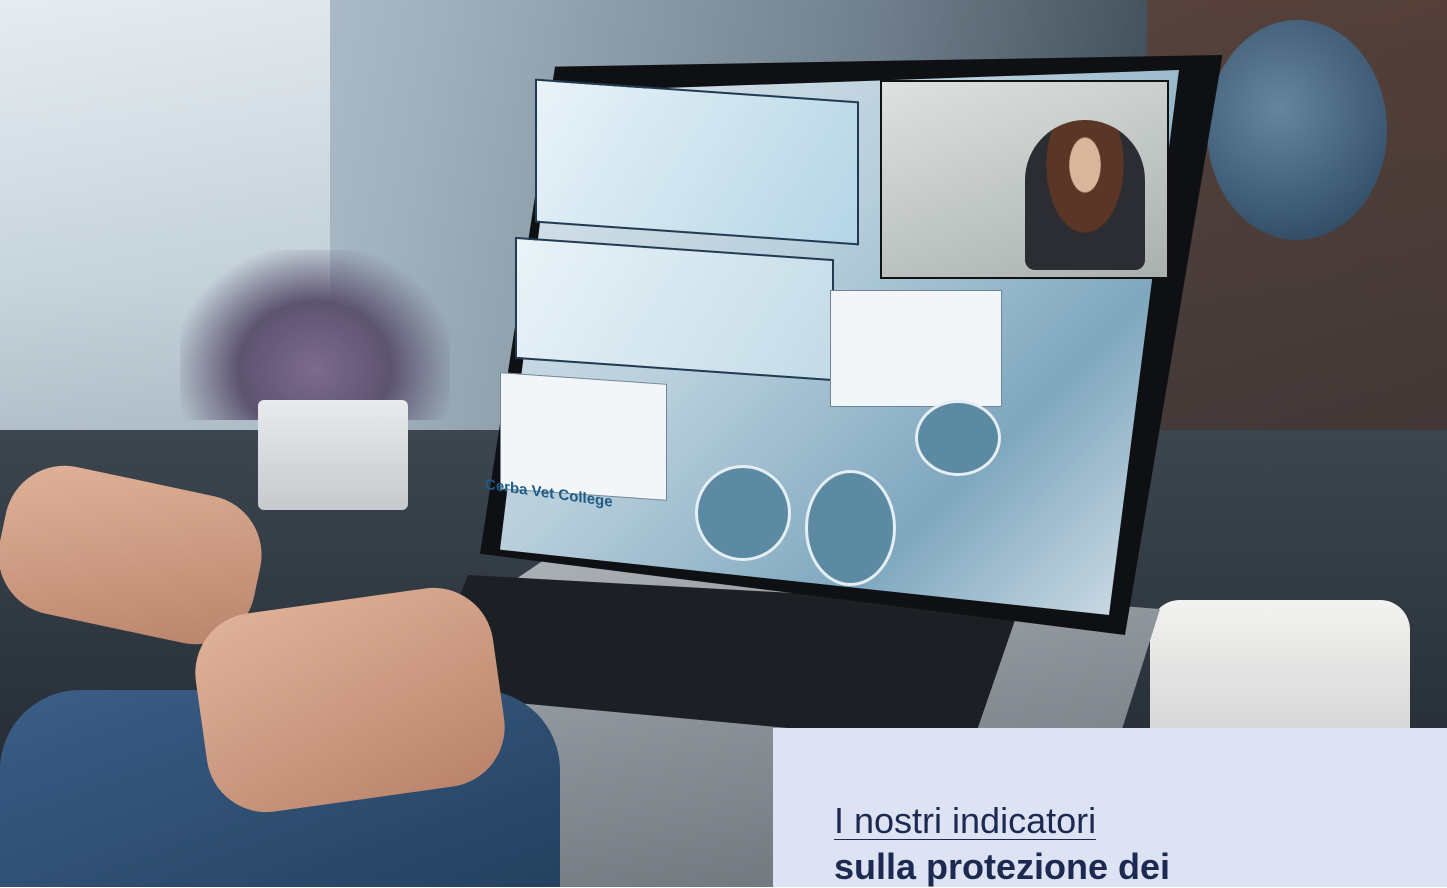 This screenshot has width=1447, height=888. Describe the element at coordinates (333, 455) in the screenshot. I see `plant-pot` at that location.